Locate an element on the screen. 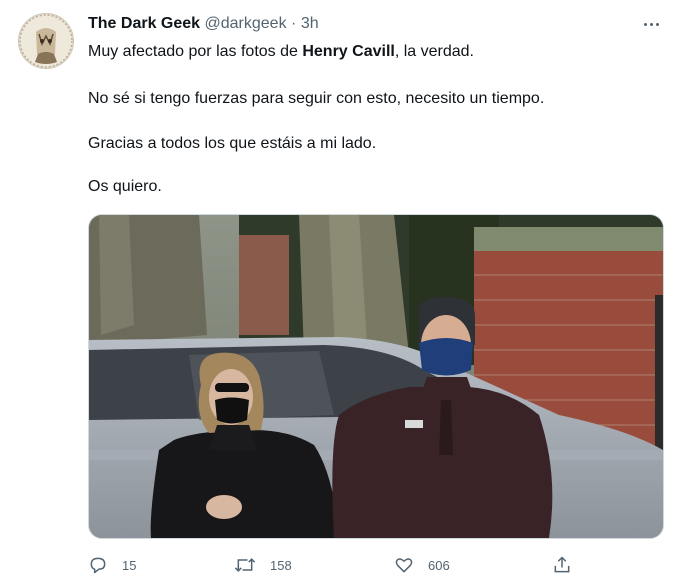 This screenshot has height=585, width=680. avatar-image is located at coordinates (46, 41).